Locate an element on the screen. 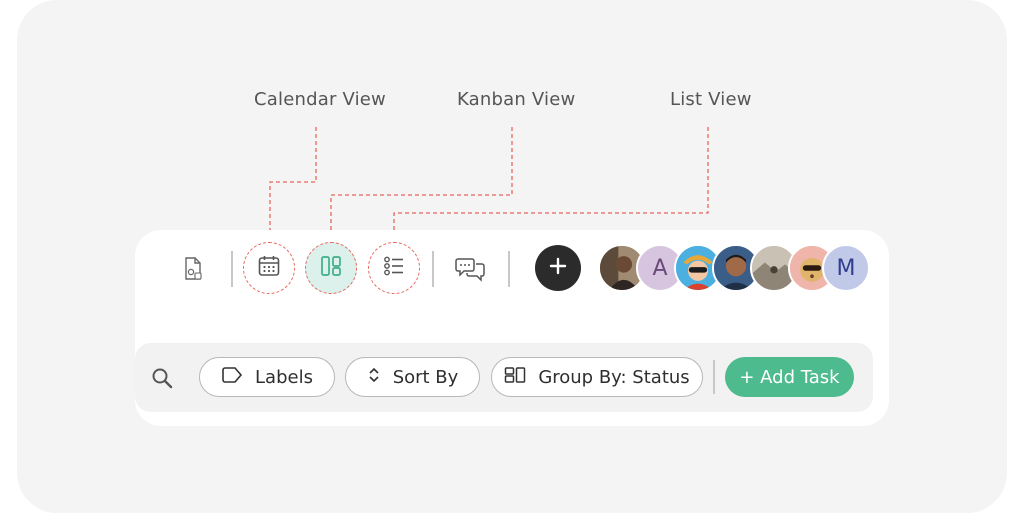 This screenshot has width=1024, height=527. labels-button-label: Labels is located at coordinates (284, 377).